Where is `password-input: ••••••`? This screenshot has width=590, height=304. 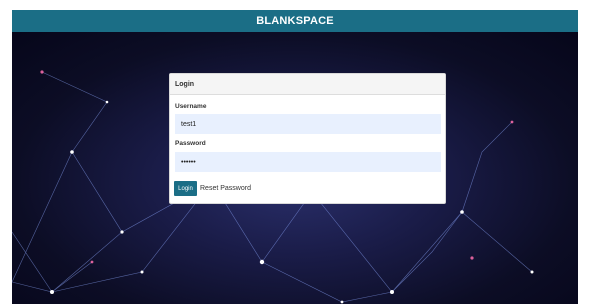 password-input: •••••• is located at coordinates (308, 162).